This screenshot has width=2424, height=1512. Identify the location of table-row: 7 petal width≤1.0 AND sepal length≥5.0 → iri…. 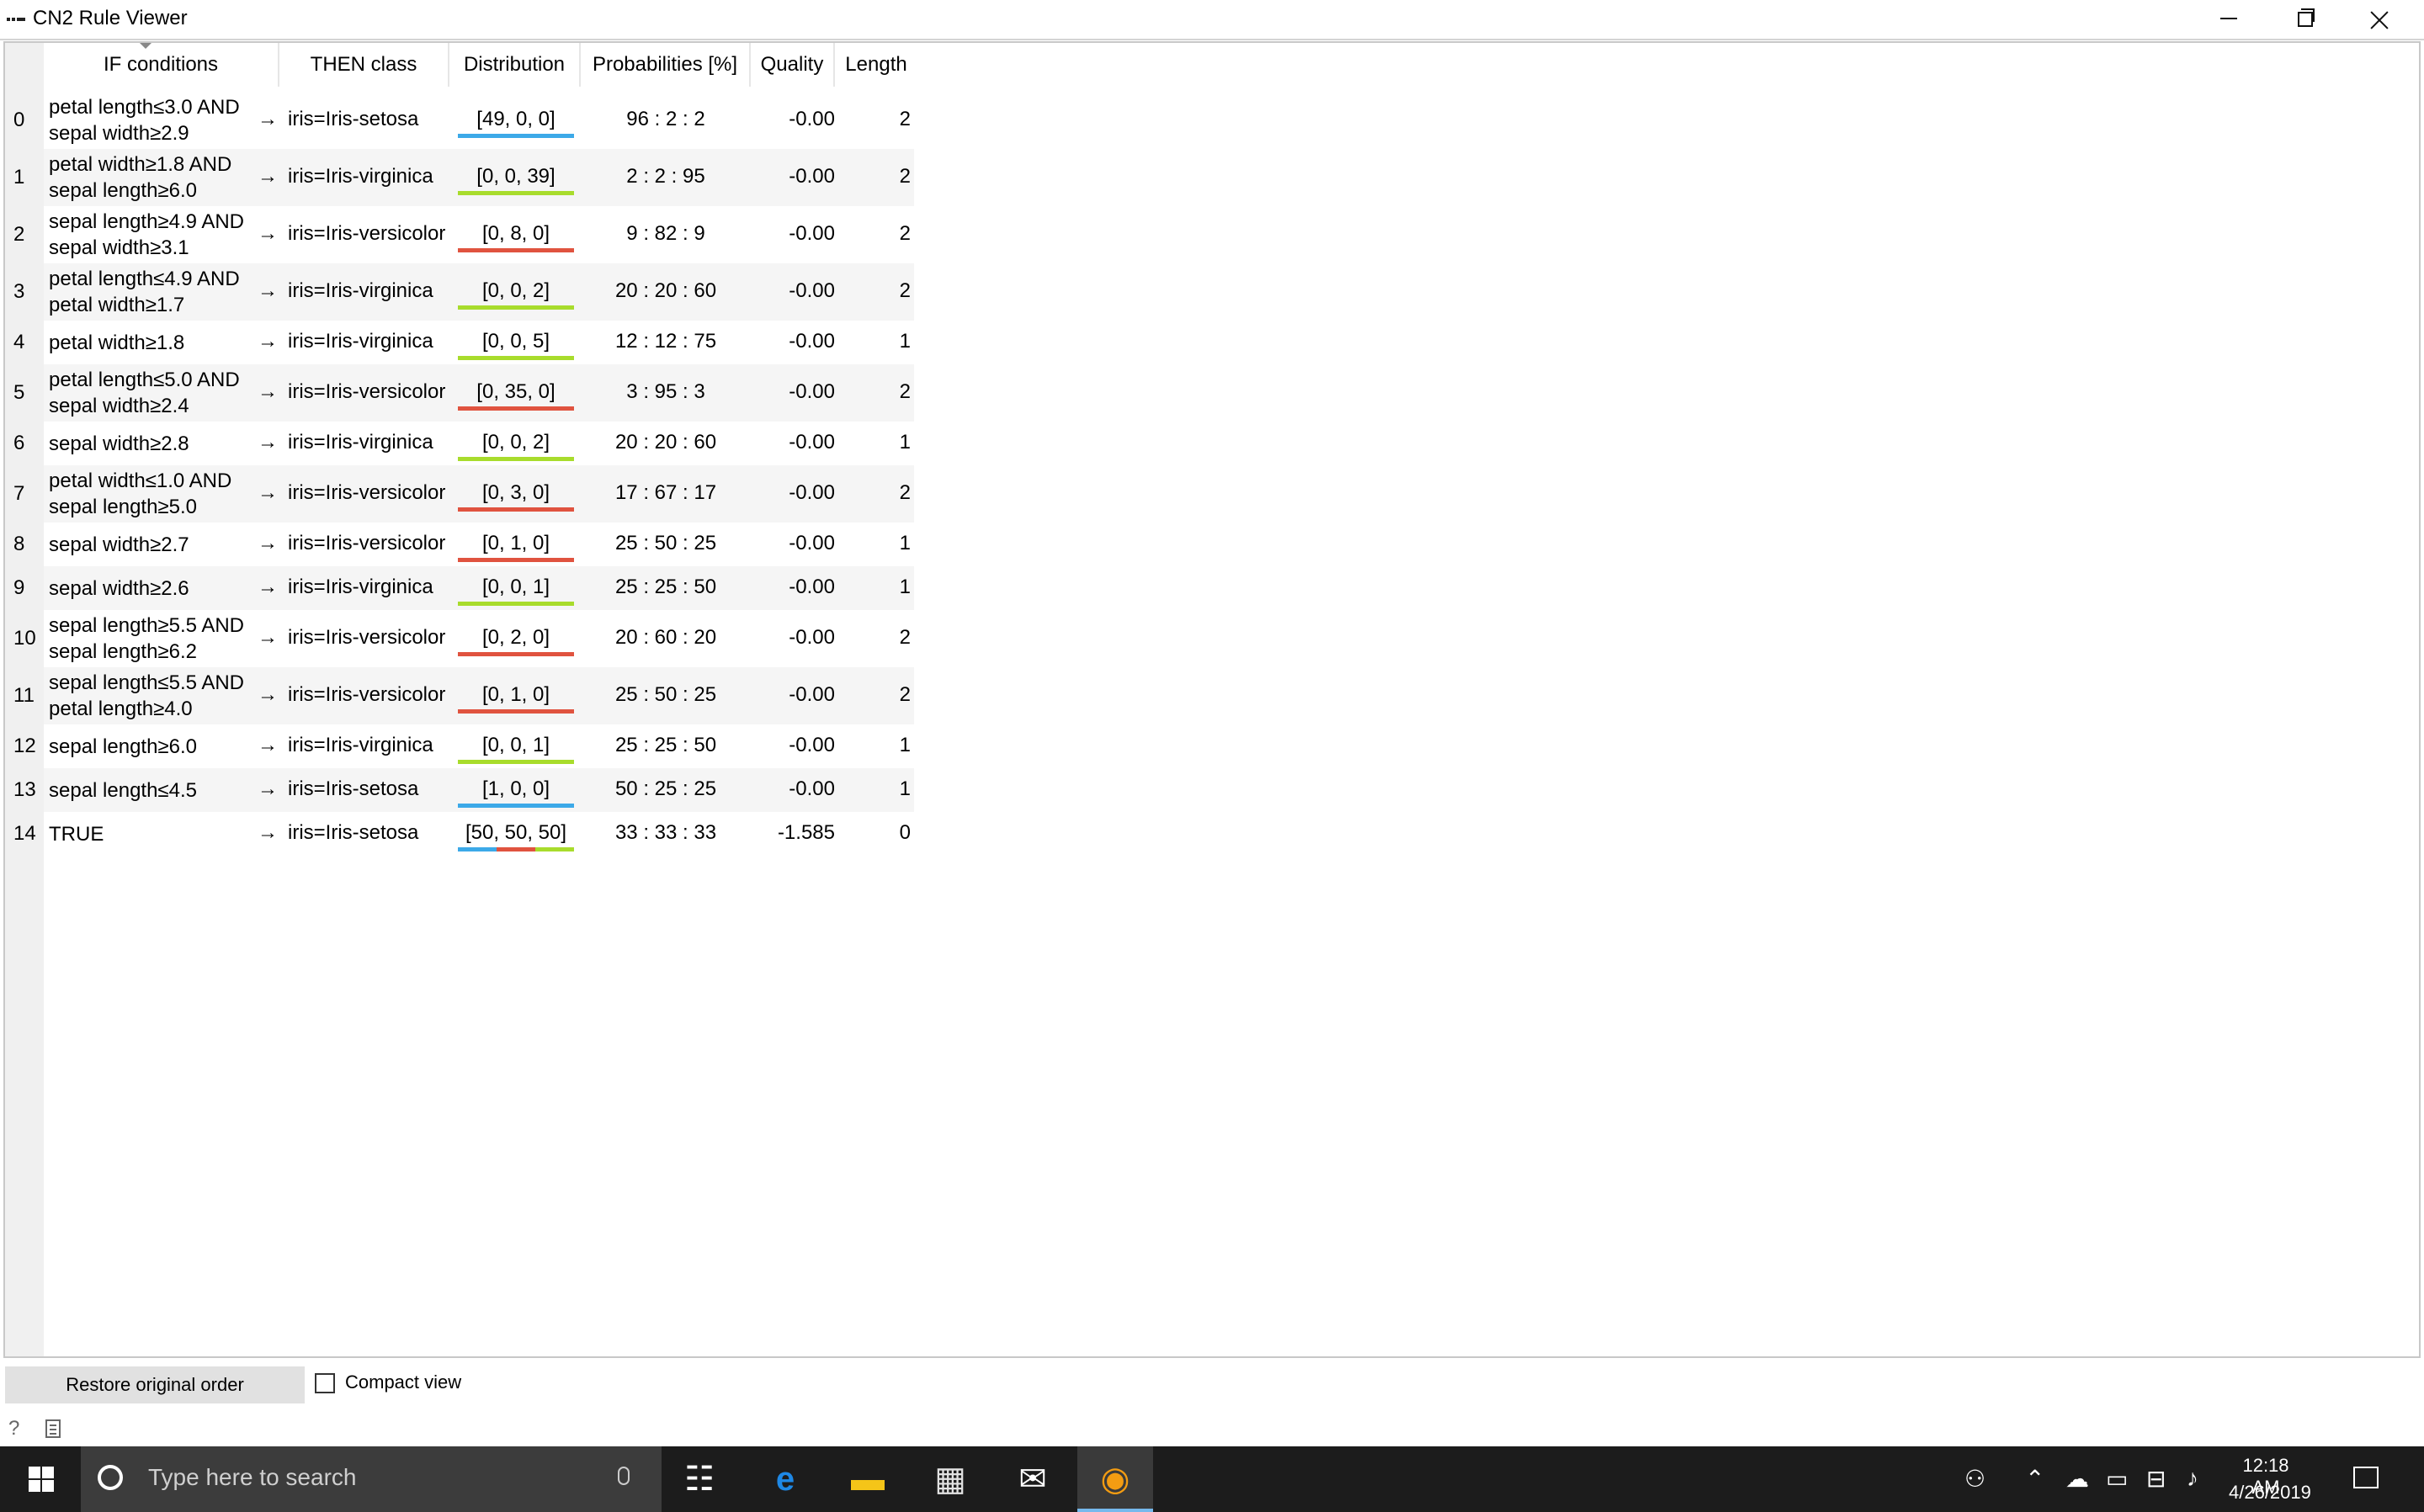
(459, 494).